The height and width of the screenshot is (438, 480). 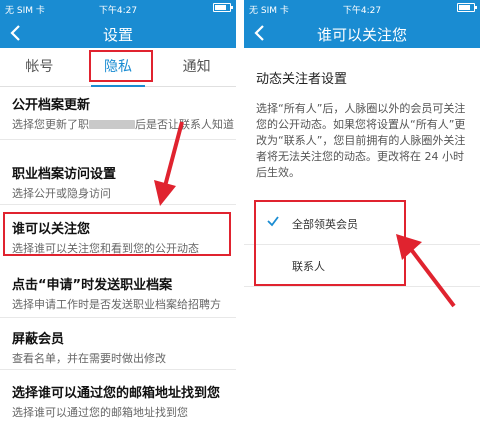 I want to click on setting-send-profile-on-apply: 点击“申请”时发送职业档案 选择申请工作时是否发送职业档案给招聘方, so click(x=118, y=292).